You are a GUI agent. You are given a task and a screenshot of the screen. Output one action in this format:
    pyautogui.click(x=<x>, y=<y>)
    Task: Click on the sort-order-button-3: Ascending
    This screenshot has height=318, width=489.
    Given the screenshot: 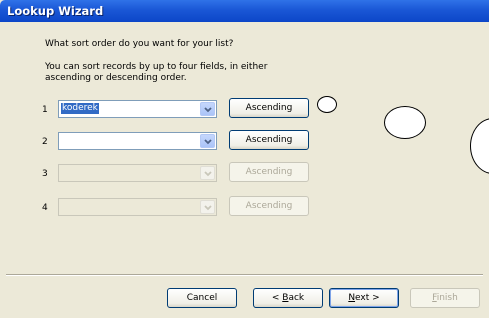 What is the action you would take?
    pyautogui.click(x=269, y=172)
    